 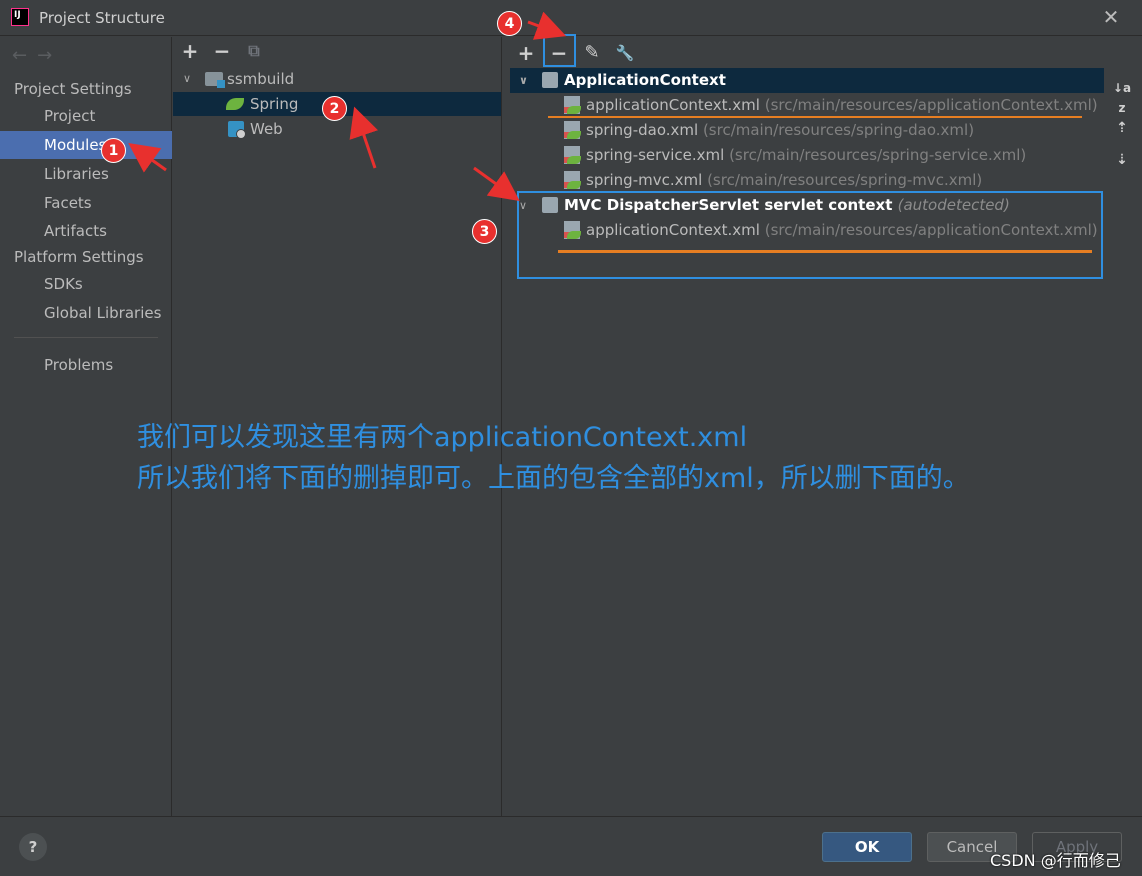 What do you see at coordinates (86, 203) in the screenshot?
I see `nav-item-facets: Facets` at bounding box center [86, 203].